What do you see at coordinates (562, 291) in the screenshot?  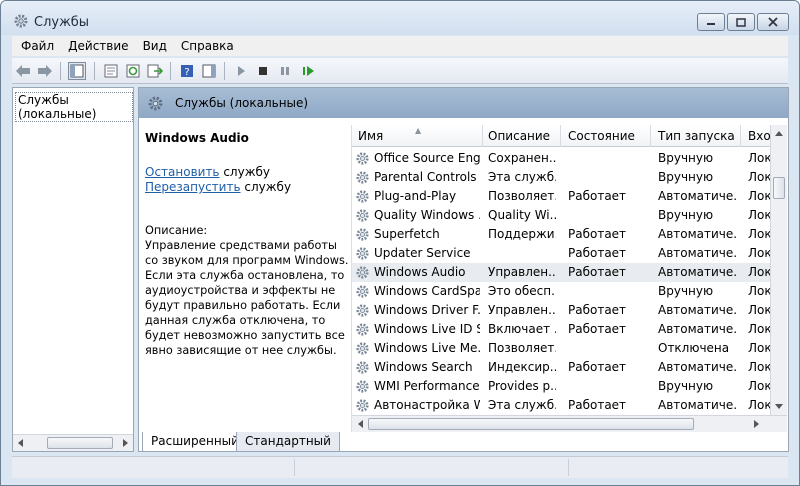 I see `table-row: Windows CardSpa...Это обесп...ВручнуюЛок` at bounding box center [562, 291].